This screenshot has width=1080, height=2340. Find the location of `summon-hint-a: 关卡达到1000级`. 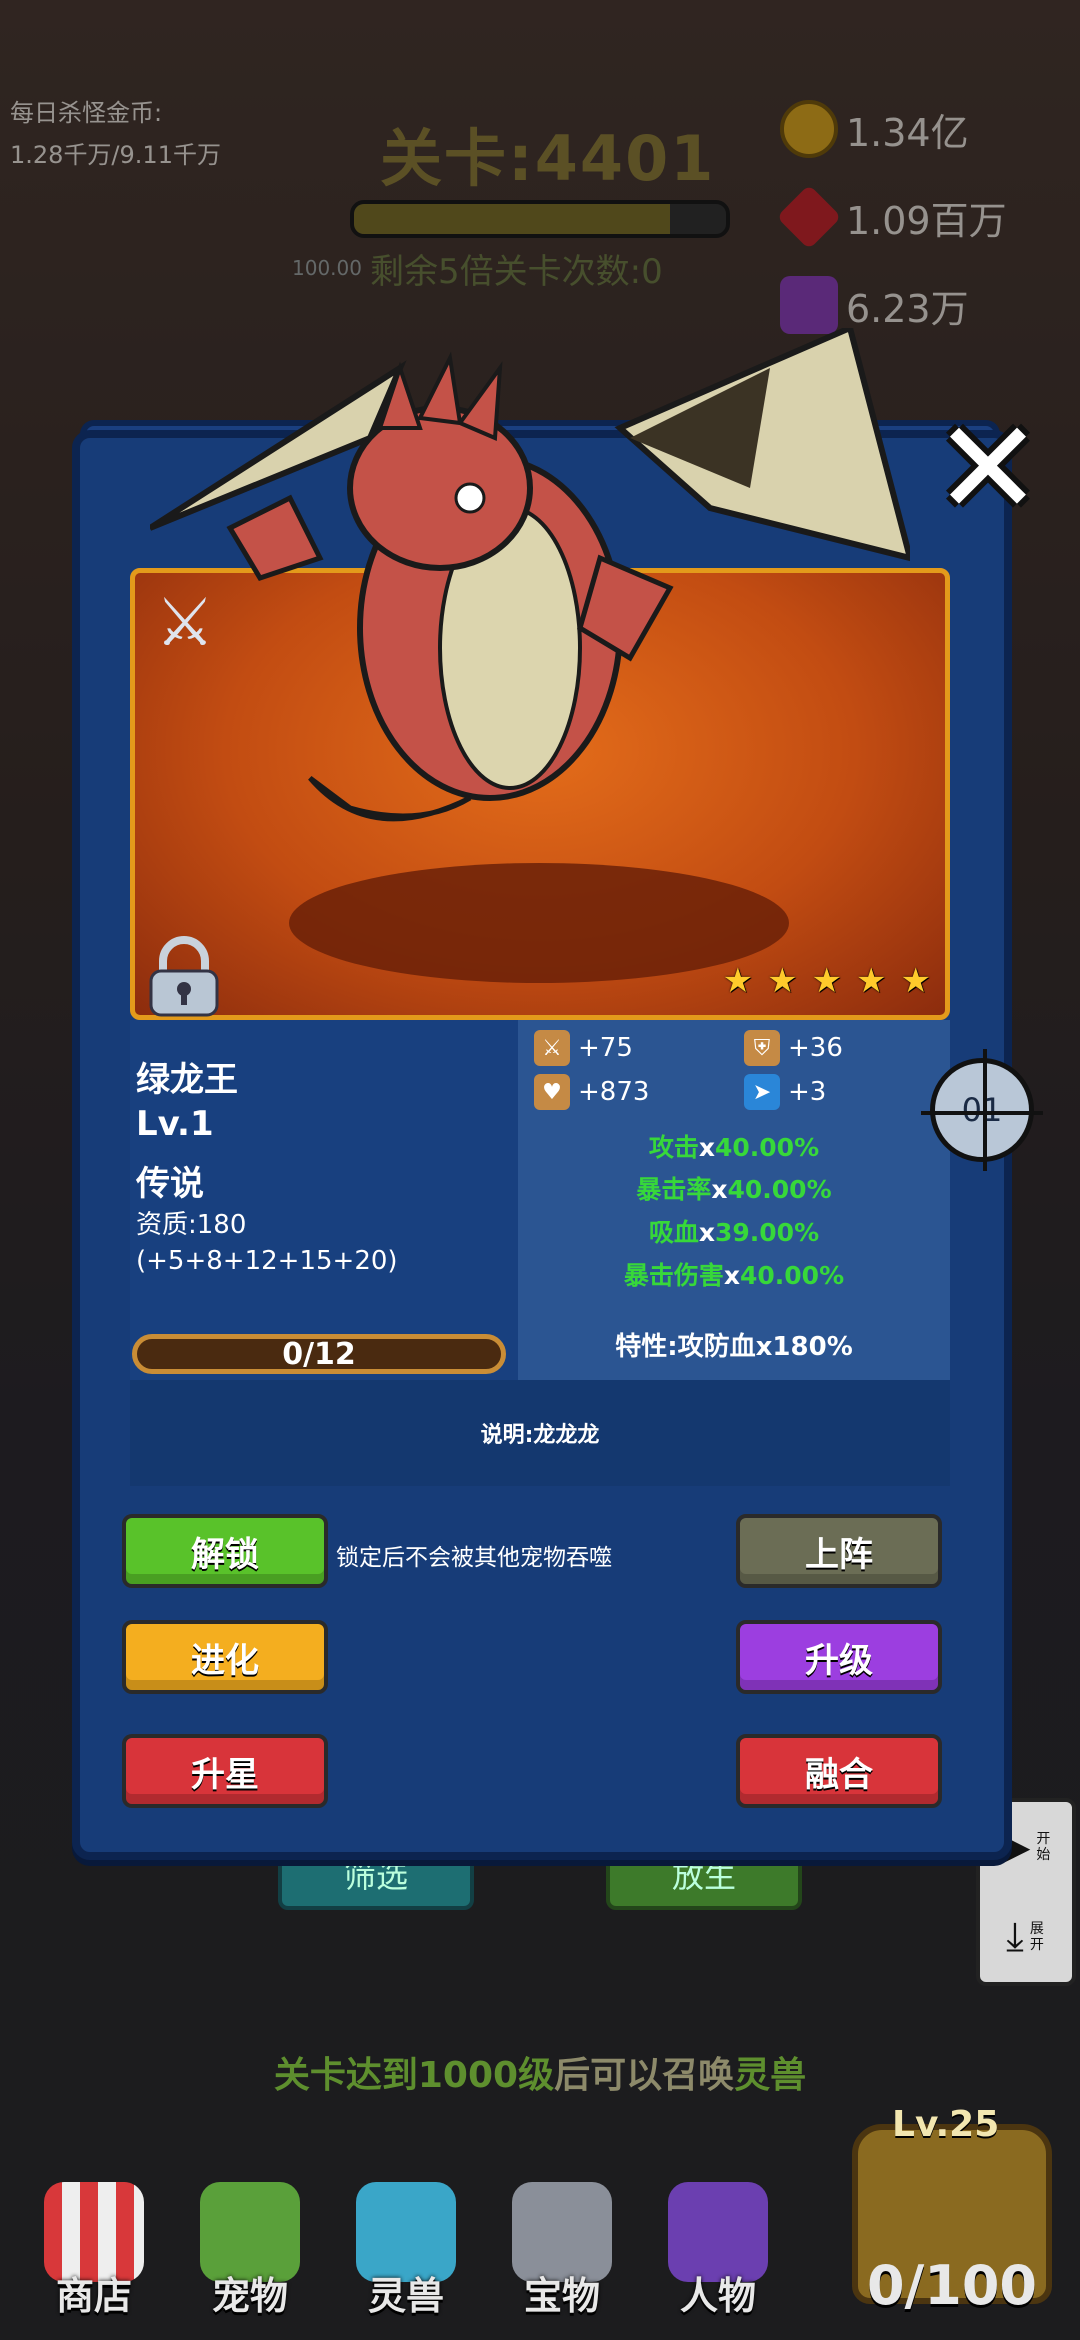

summon-hint-a: 关卡达到1000级 is located at coordinates (414, 2075).